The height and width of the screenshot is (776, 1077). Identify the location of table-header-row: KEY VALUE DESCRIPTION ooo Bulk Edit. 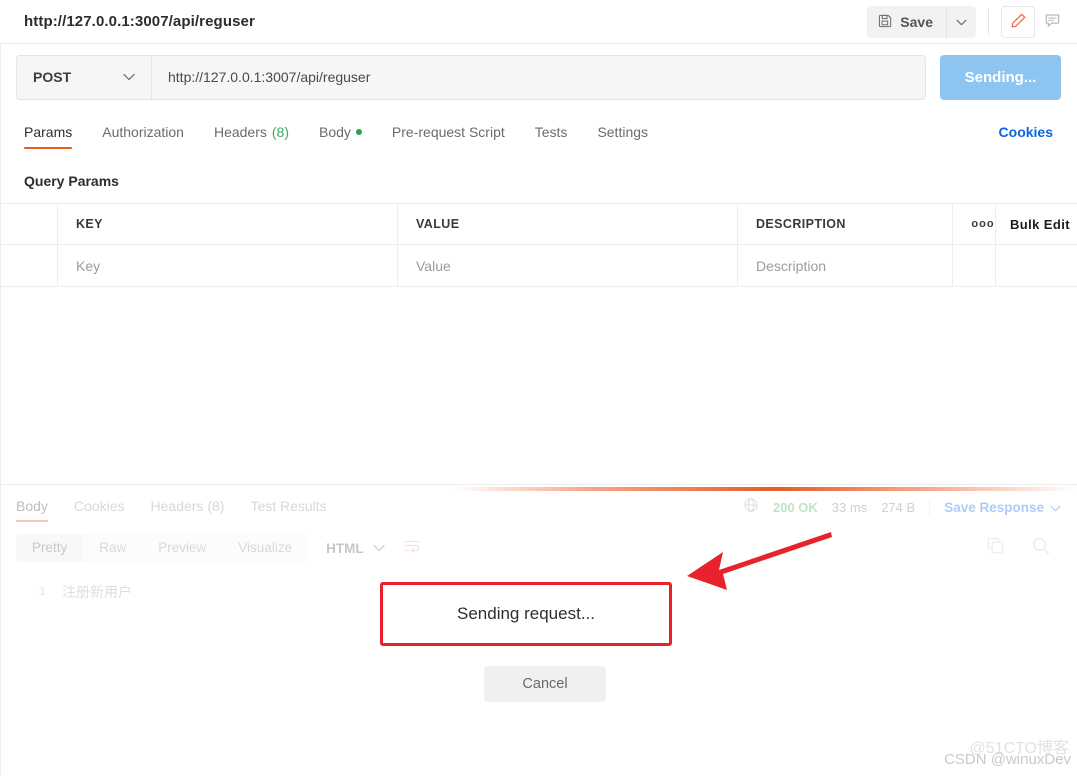
(538, 224).